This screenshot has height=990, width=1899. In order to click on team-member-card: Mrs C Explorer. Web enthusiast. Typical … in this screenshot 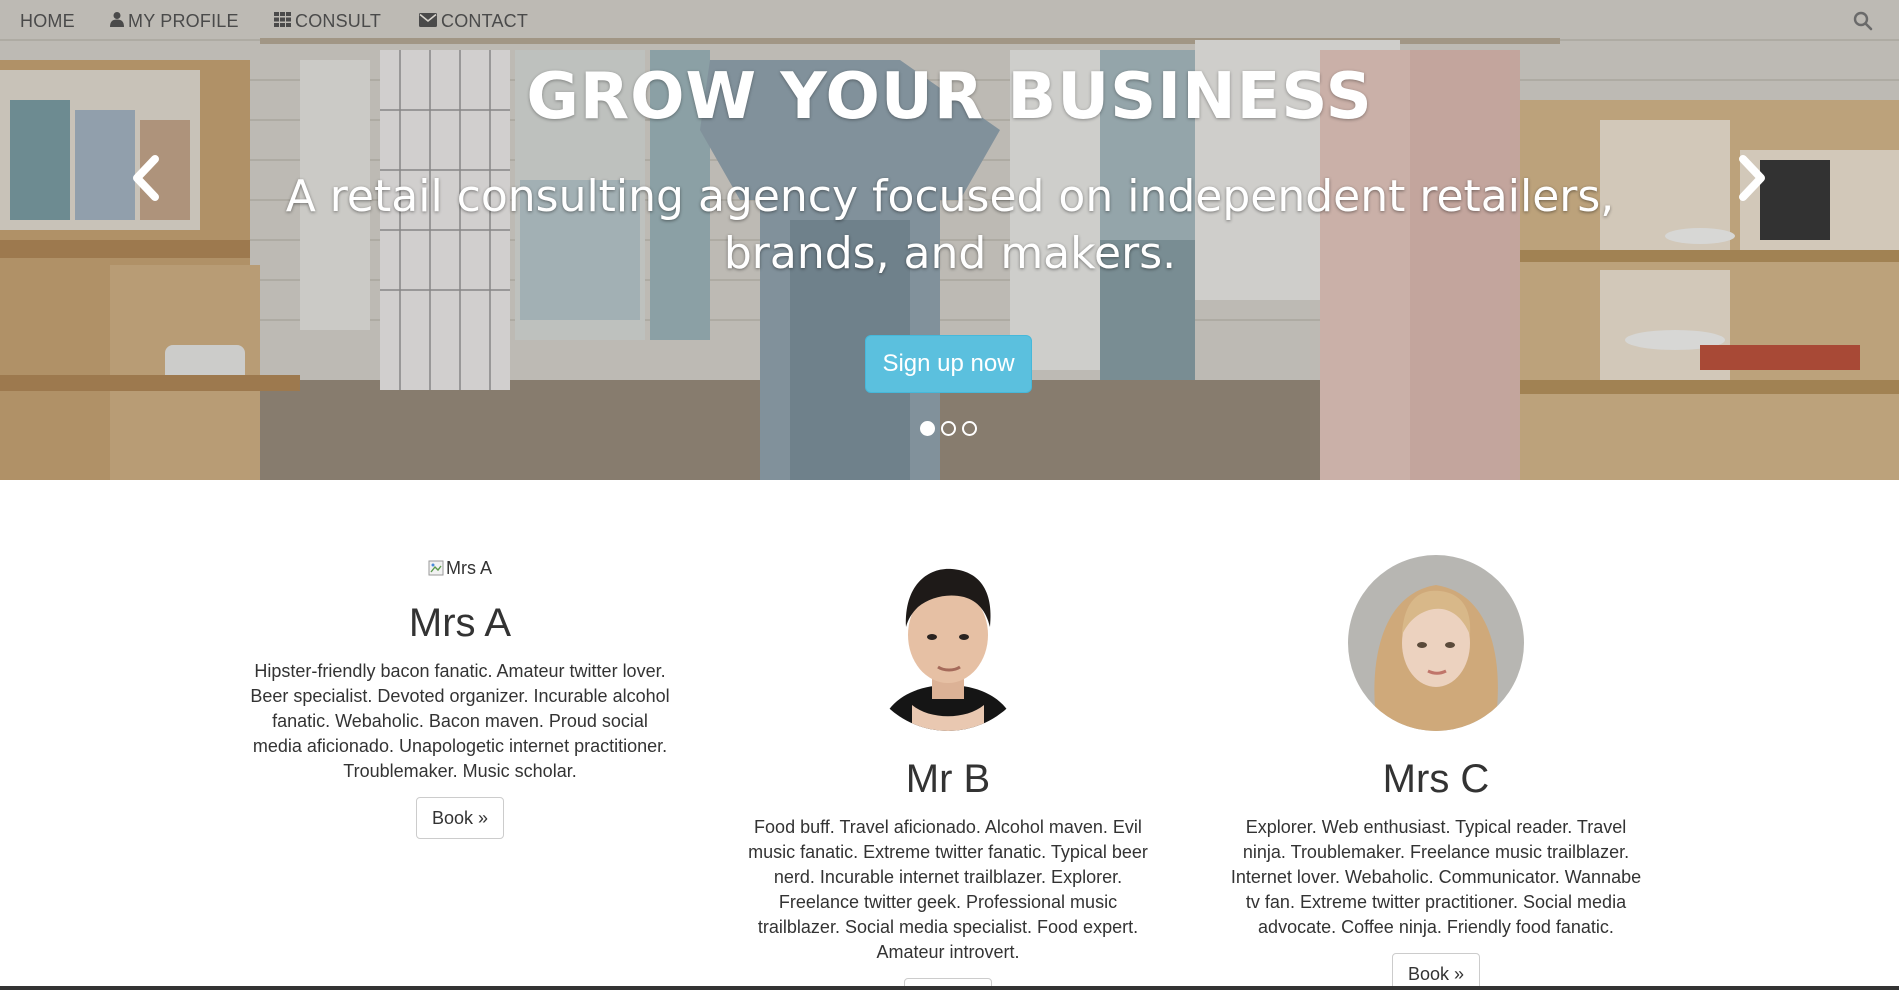, I will do `click(1436, 772)`.